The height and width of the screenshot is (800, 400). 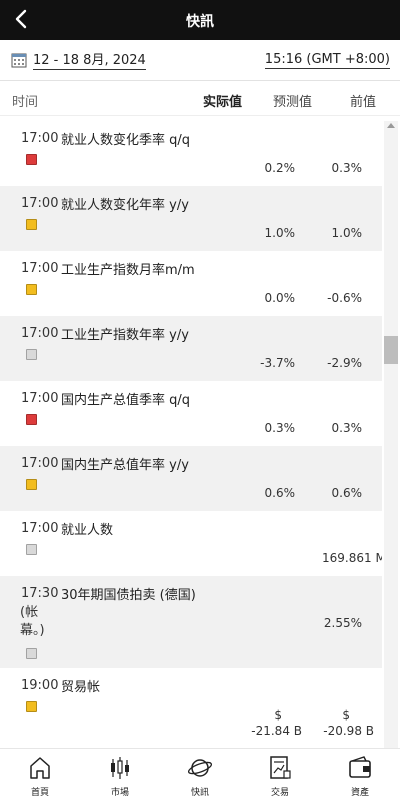 What do you see at coordinates (89, 61) in the screenshot?
I see `date-range-selector: 12 - 18 8月, 2024` at bounding box center [89, 61].